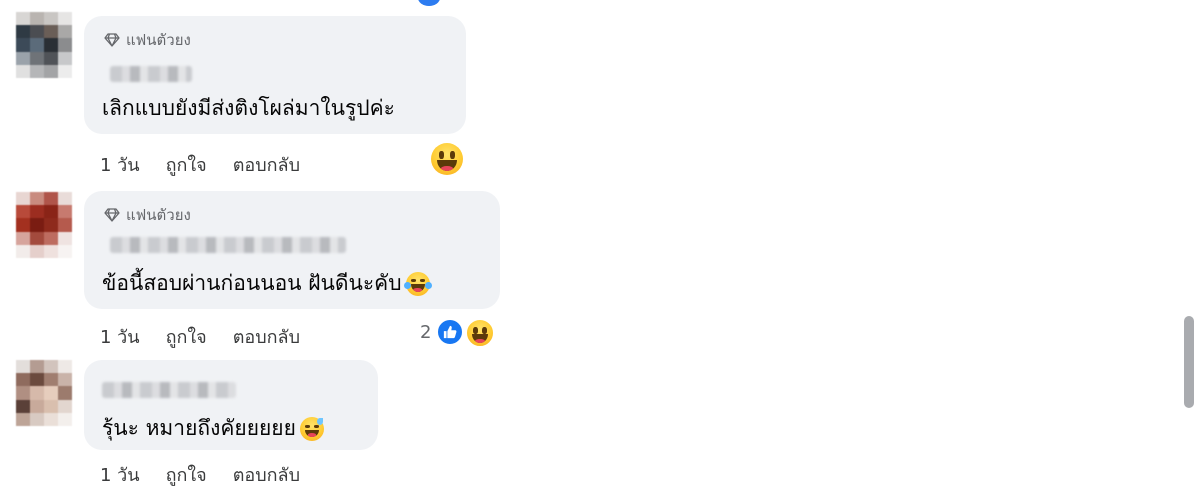 The width and height of the screenshot is (1200, 491). What do you see at coordinates (429, 3) in the screenshot?
I see `reaction-icon-partial` at bounding box center [429, 3].